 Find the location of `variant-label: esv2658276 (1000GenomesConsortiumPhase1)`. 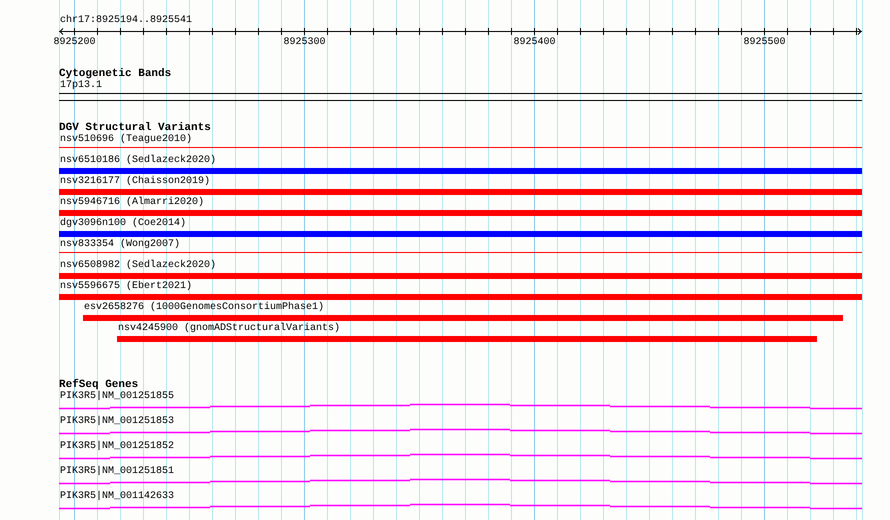

variant-label: esv2658276 (1000GenomesConsortiumPhase1) is located at coordinates (204, 308).